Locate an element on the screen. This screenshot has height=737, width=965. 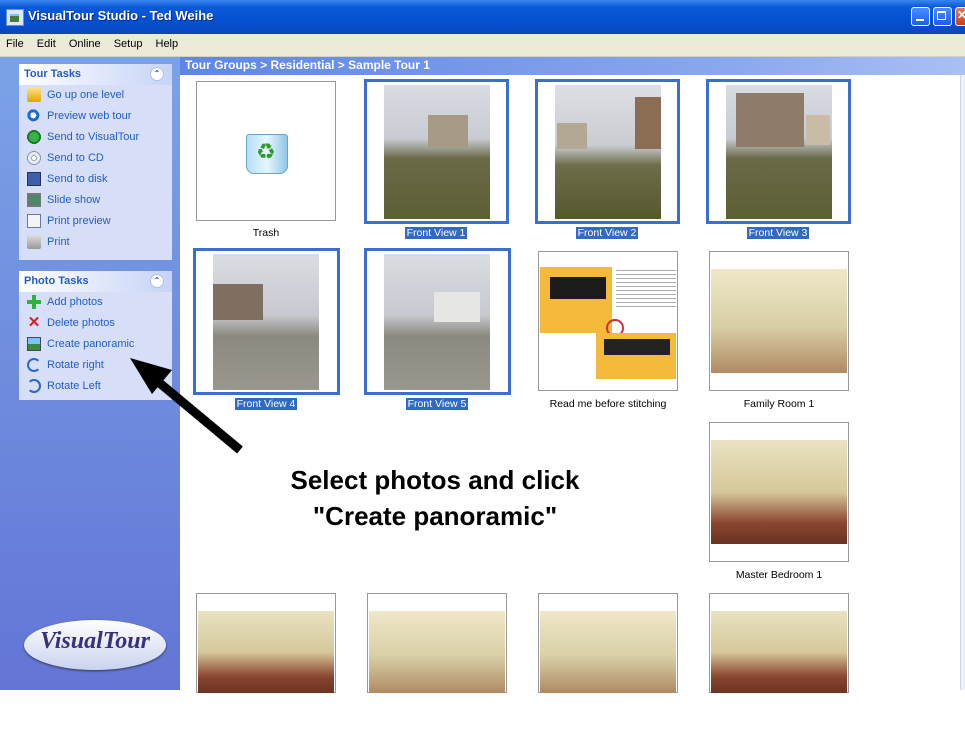
task-rotate-right: Rotate right is located at coordinates (95, 365).